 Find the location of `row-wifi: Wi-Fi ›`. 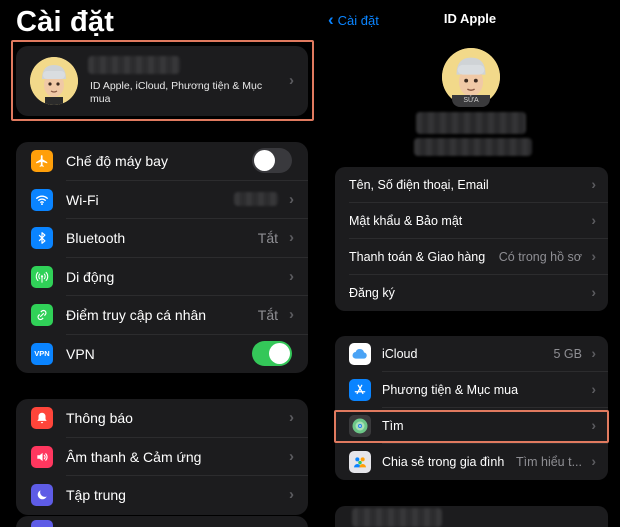

row-wifi: Wi-Fi › is located at coordinates (162, 200).